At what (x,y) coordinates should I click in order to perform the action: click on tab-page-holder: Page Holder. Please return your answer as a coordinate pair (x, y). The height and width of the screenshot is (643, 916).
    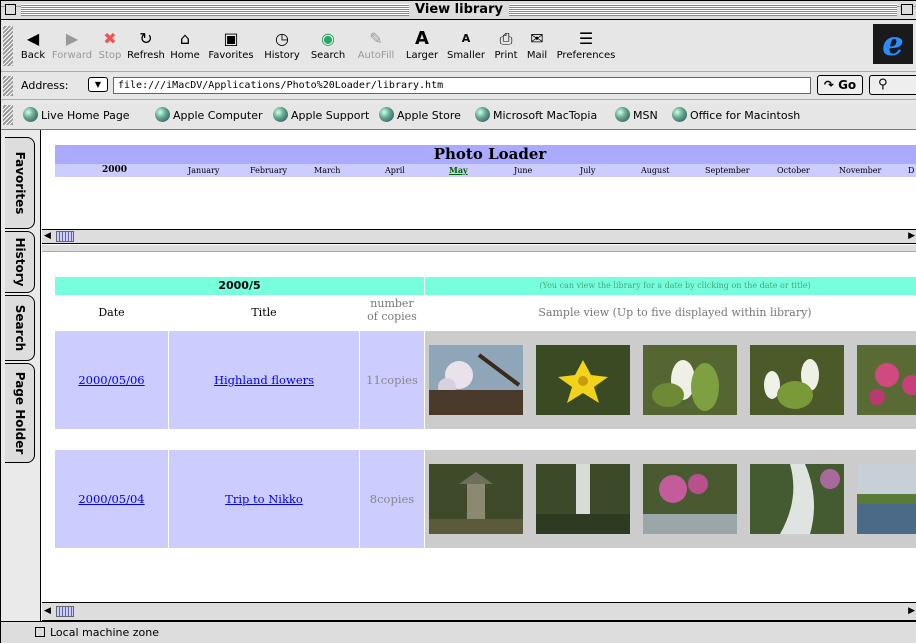
    Looking at the image, I should click on (20, 413).